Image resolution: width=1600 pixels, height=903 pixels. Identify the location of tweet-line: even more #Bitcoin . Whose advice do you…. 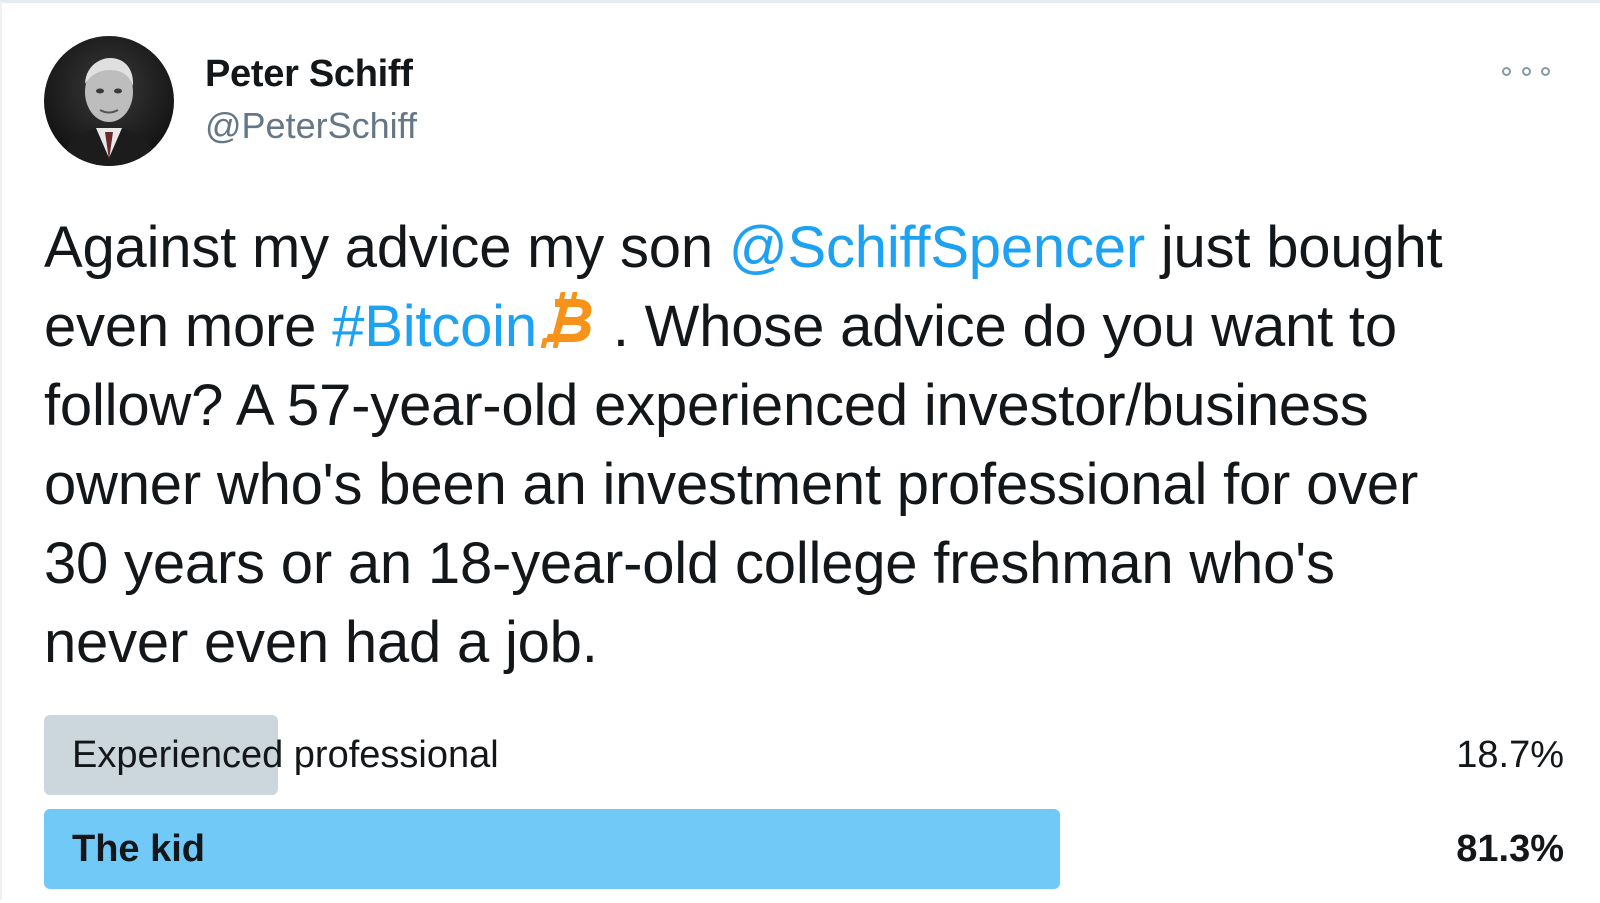
(804, 326).